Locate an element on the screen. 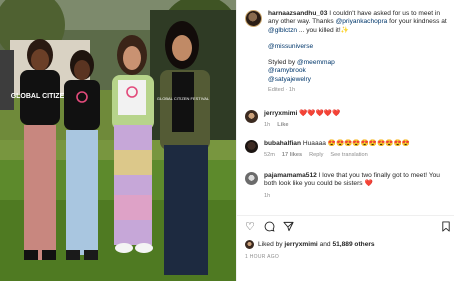  comment-like-button: Like is located at coordinates (282, 125).